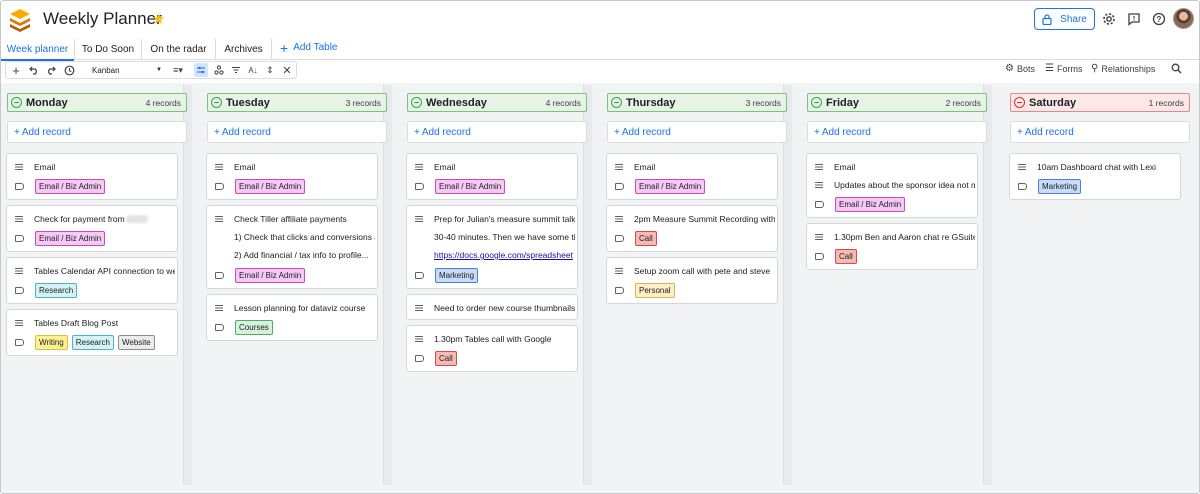 The image size is (1200, 494). Describe the element at coordinates (158, 19) in the screenshot. I see `favorite-star-icon: ★` at that location.